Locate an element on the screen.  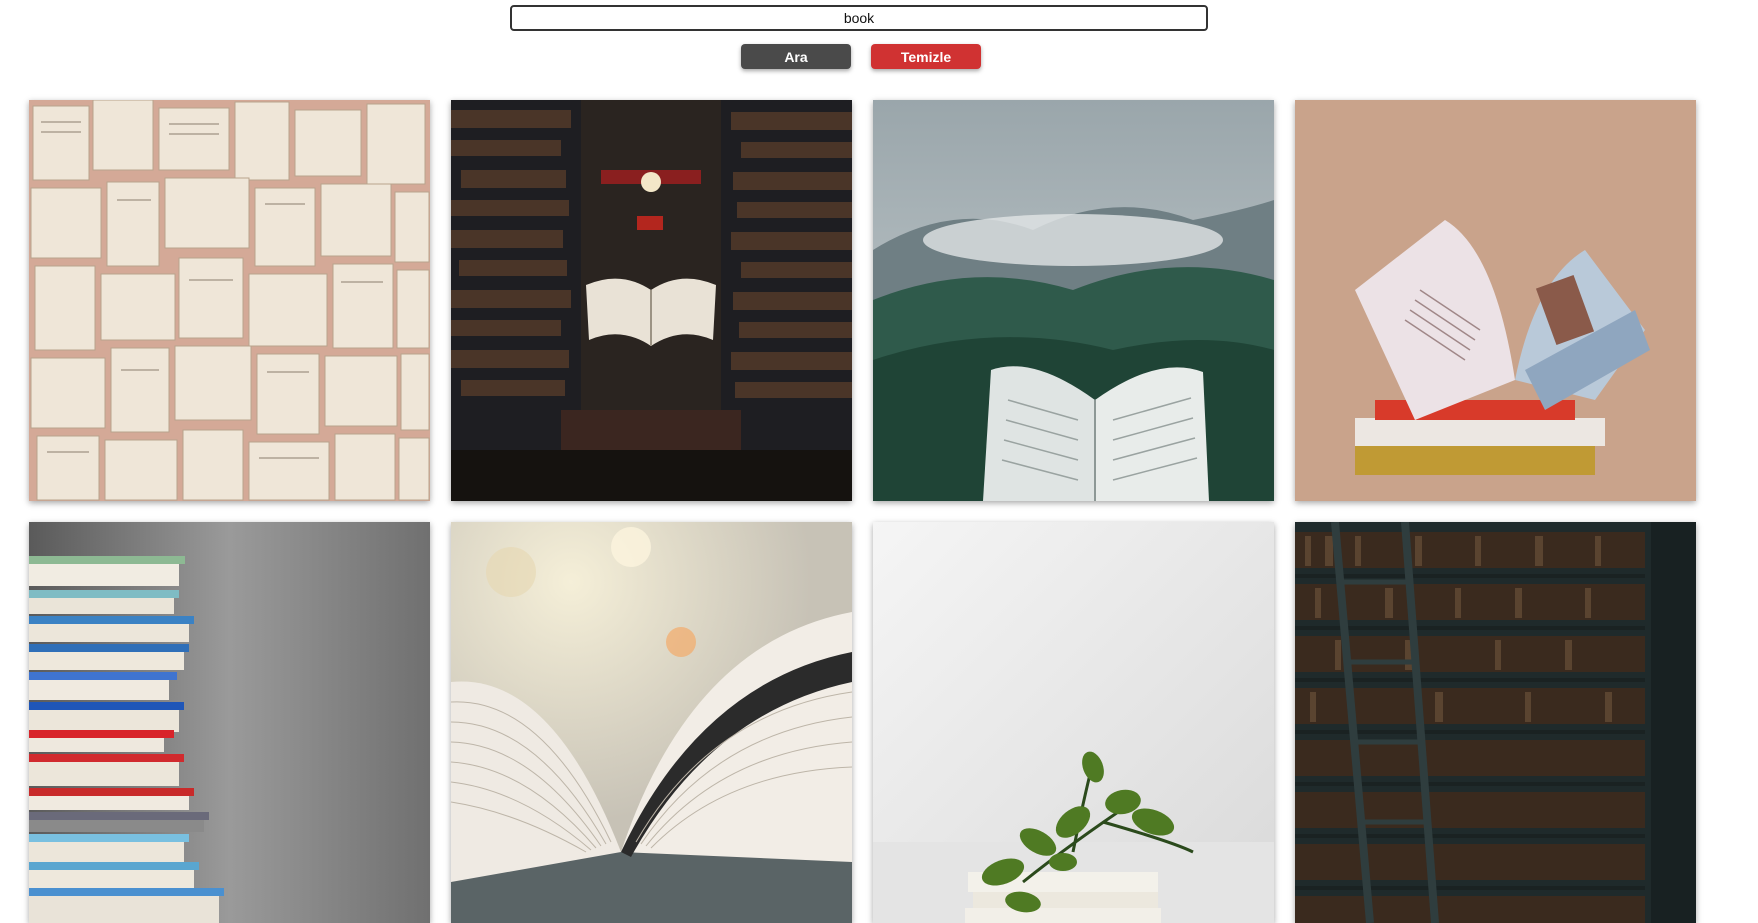
result-image-book-misty-forest is located at coordinates (1073, 300).